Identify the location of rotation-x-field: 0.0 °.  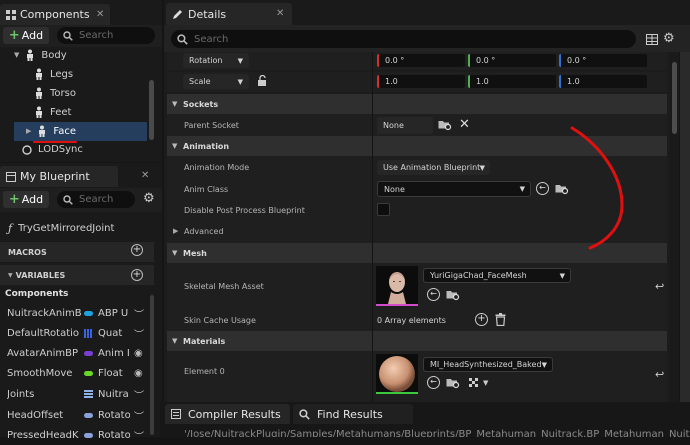
(421, 60).